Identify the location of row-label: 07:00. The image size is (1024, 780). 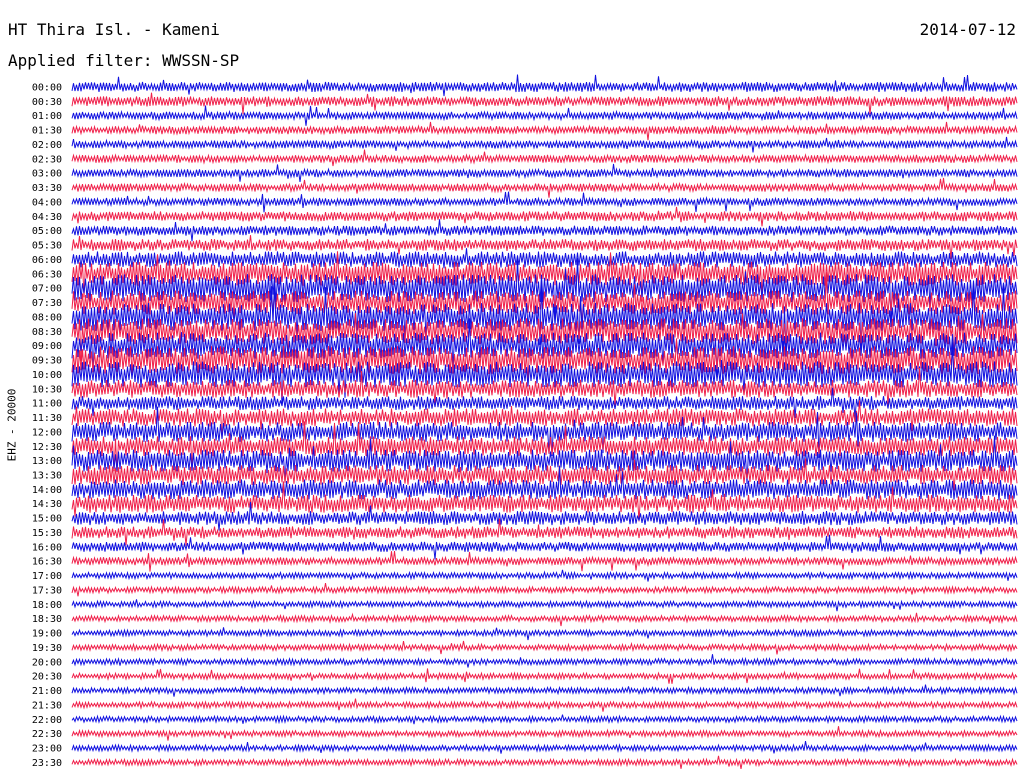
(47, 289).